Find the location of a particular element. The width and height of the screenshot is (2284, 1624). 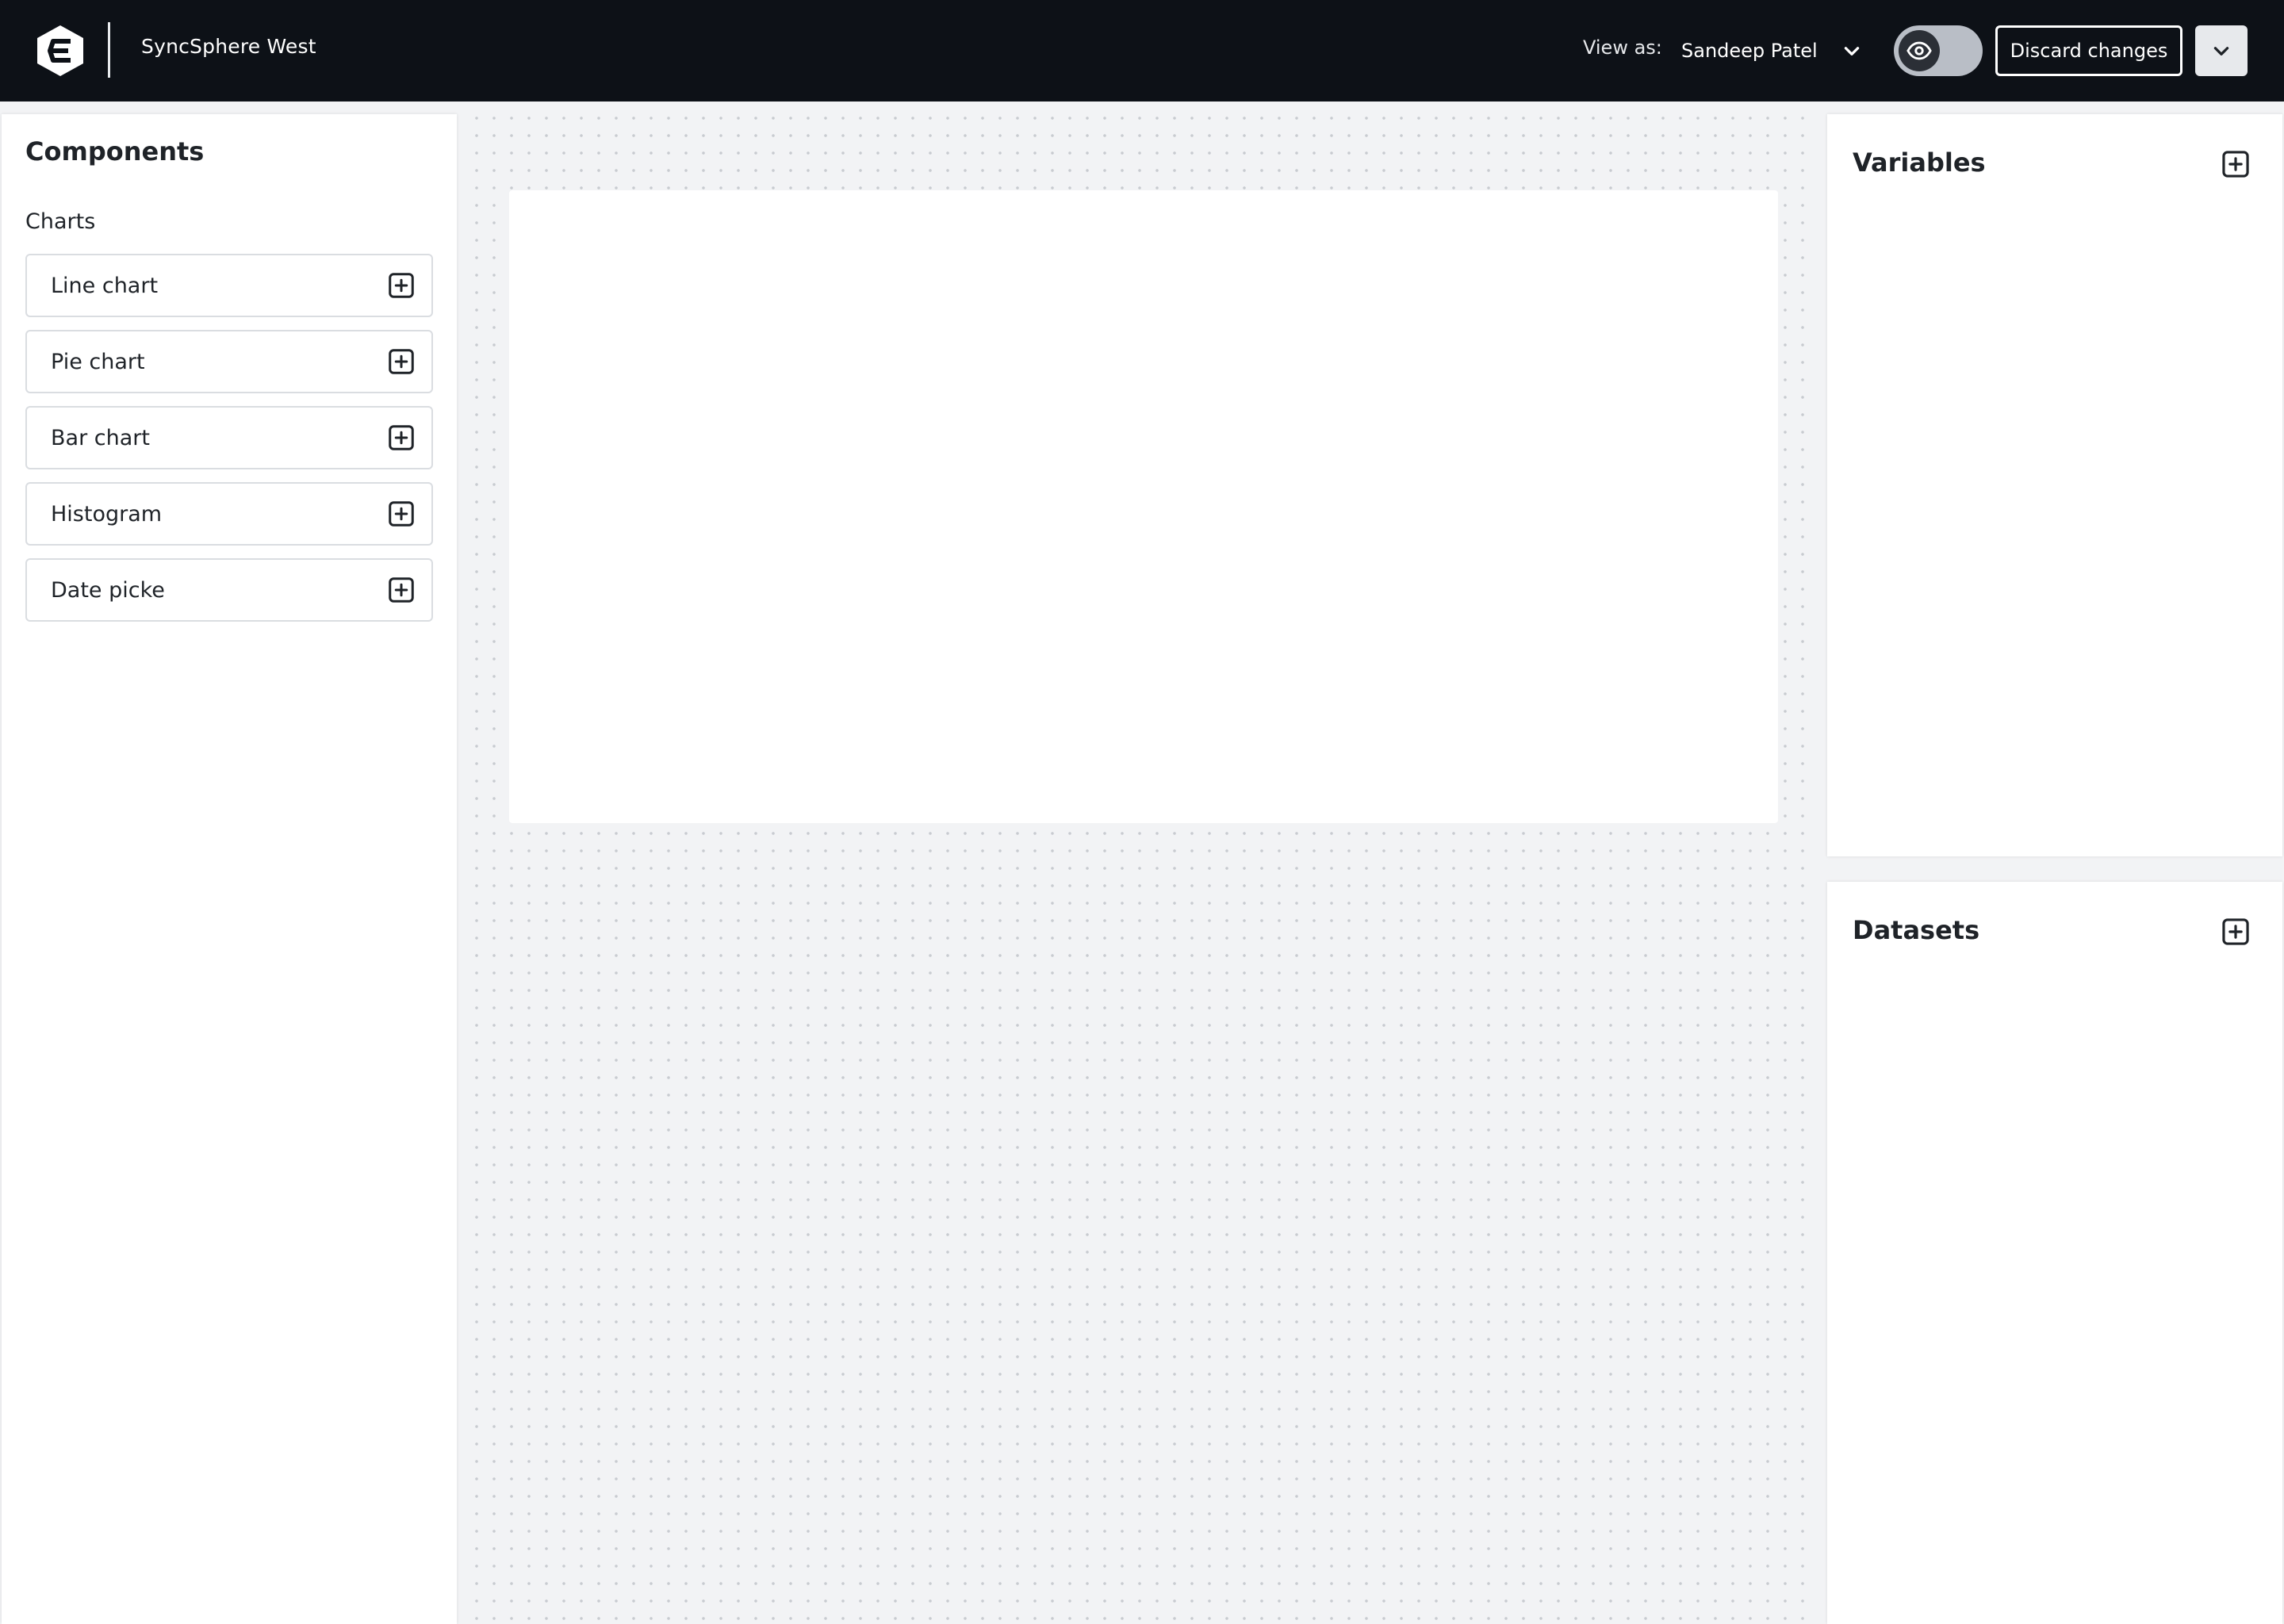

view-as-label: View as: is located at coordinates (1622, 47).